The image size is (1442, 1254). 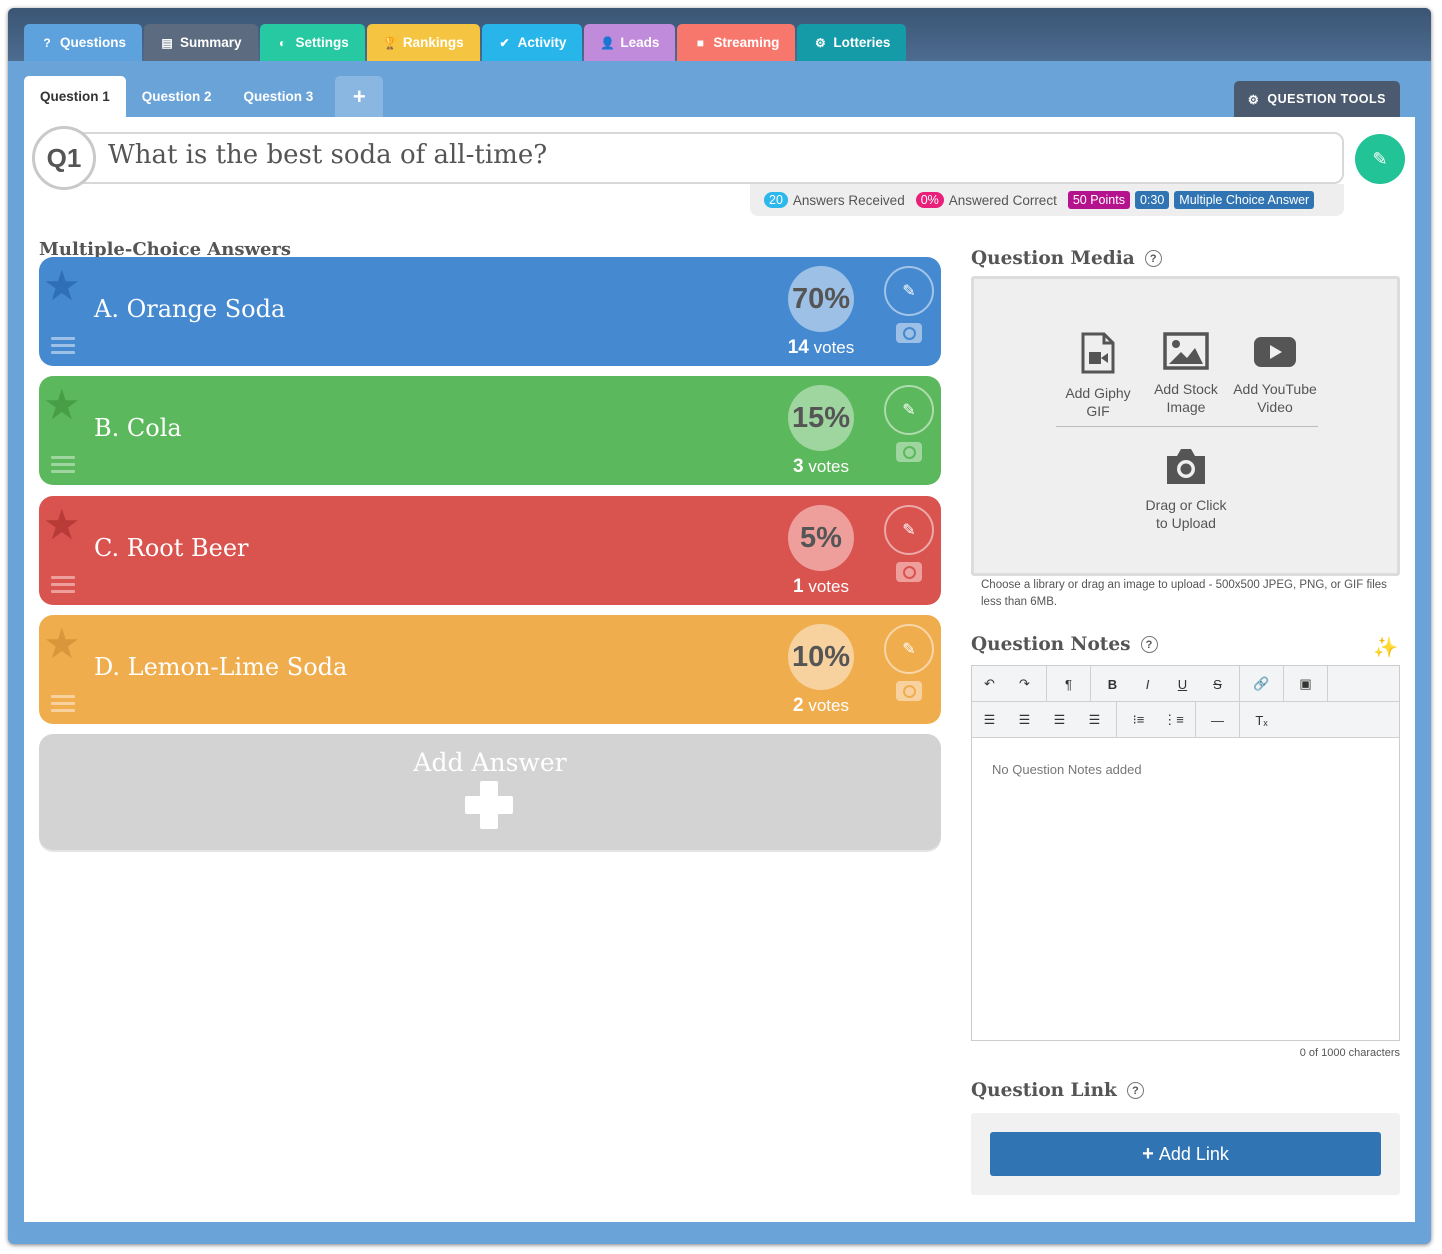 What do you see at coordinates (138, 428) in the screenshot?
I see `answer-label: B. Cola` at bounding box center [138, 428].